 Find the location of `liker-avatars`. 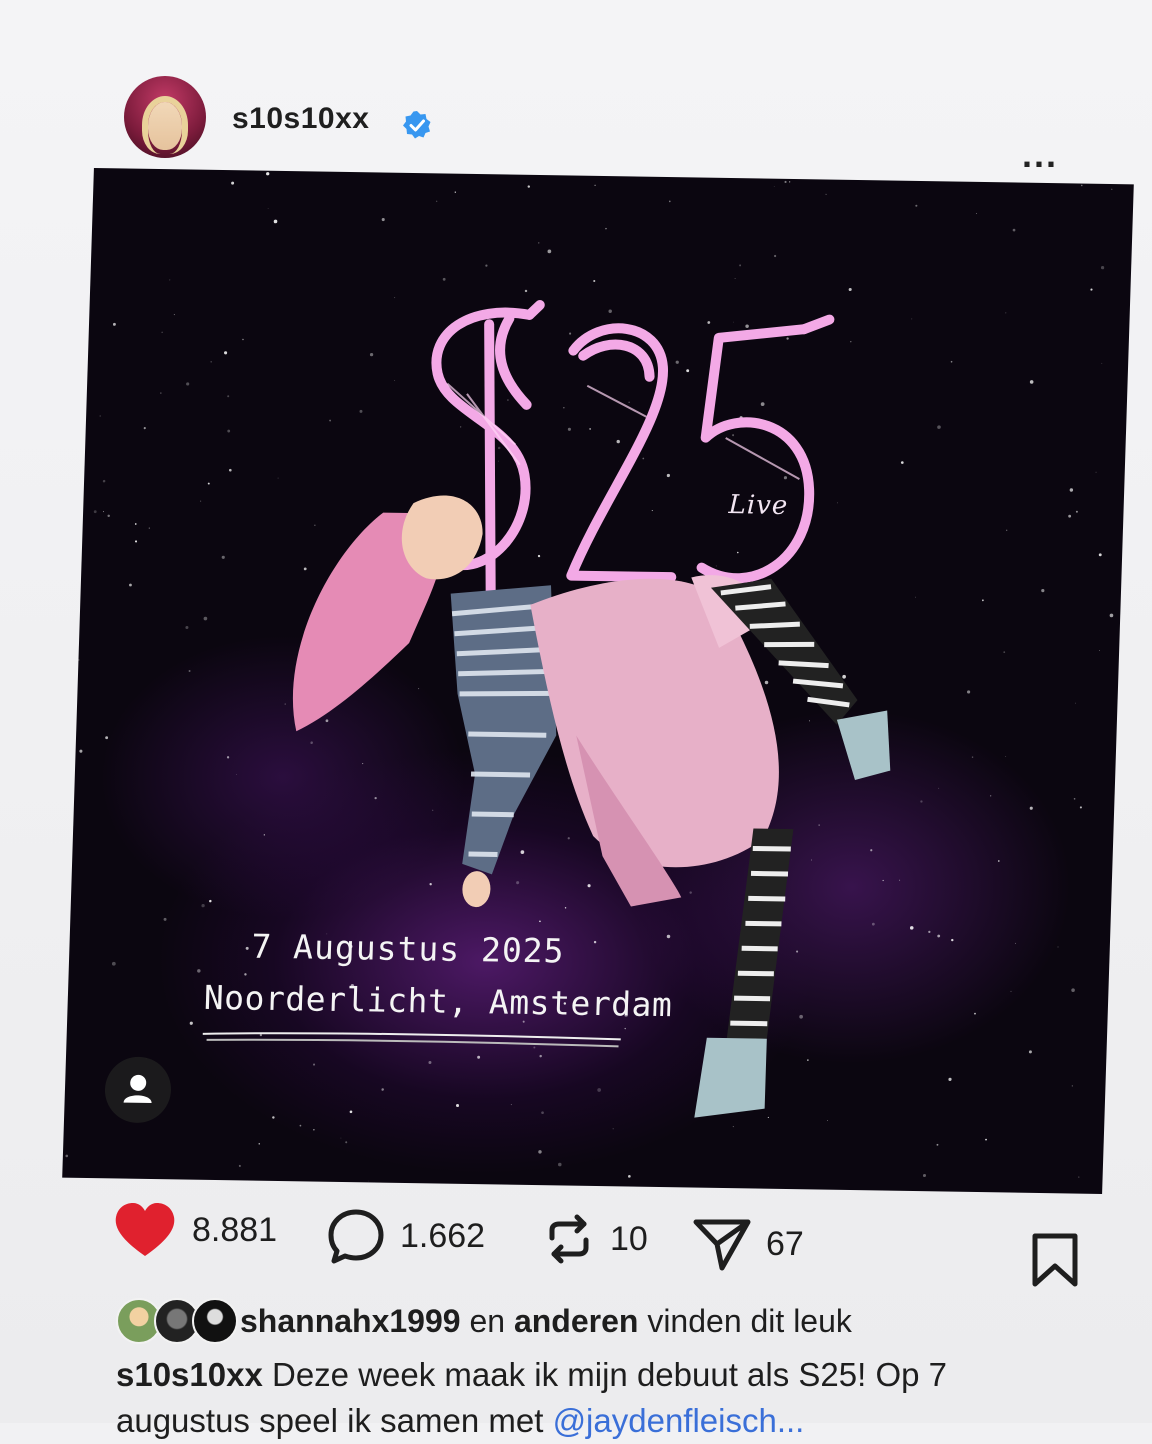

liker-avatars is located at coordinates (178, 1321).